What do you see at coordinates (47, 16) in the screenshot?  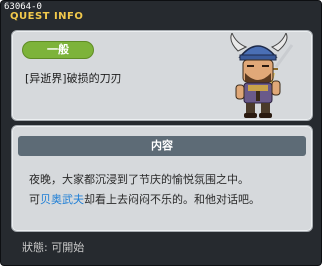 I see `window-title: QUEST INFO` at bounding box center [47, 16].